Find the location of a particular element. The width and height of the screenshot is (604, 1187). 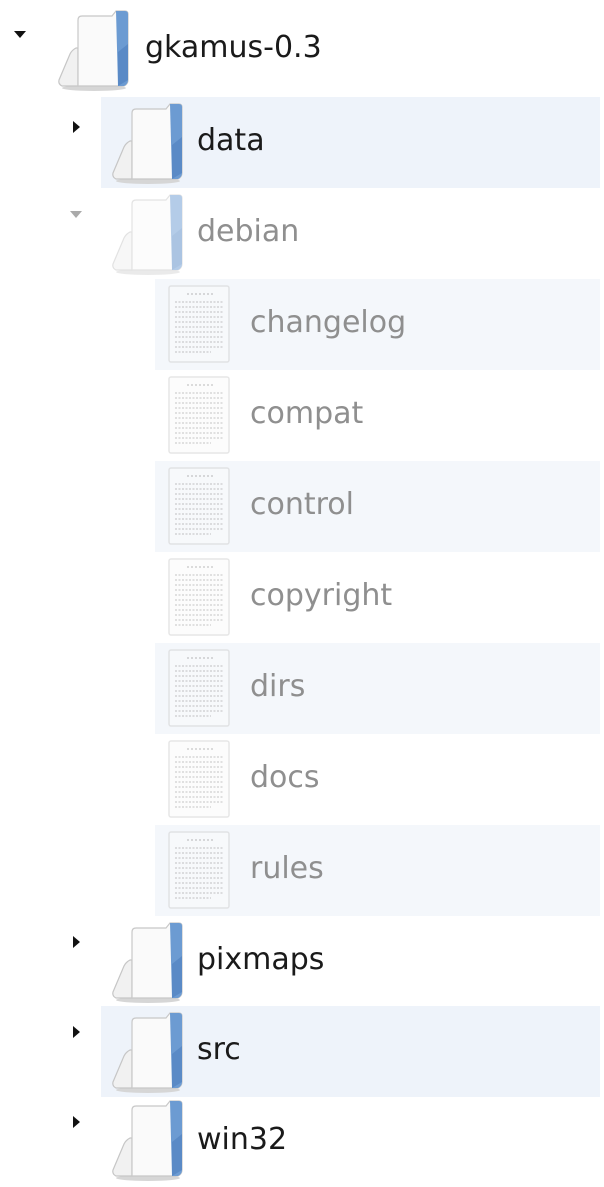

tree-row-copyright: copyright is located at coordinates (302, 597).